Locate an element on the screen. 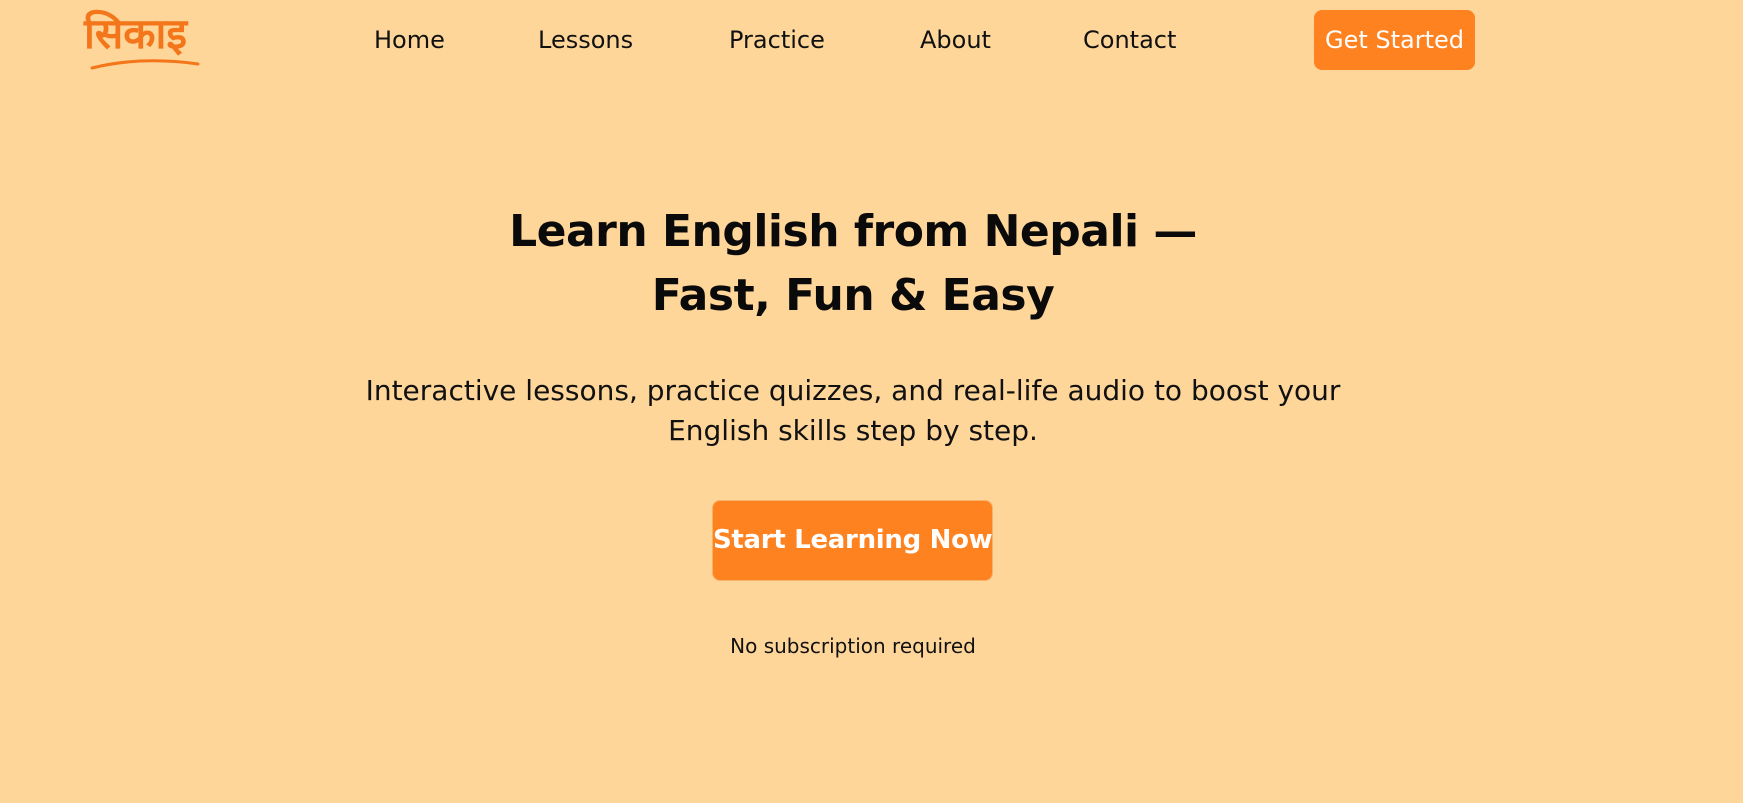 Image resolution: width=1743 pixels, height=803 pixels. site-logo: सिकाइ is located at coordinates (144, 38).